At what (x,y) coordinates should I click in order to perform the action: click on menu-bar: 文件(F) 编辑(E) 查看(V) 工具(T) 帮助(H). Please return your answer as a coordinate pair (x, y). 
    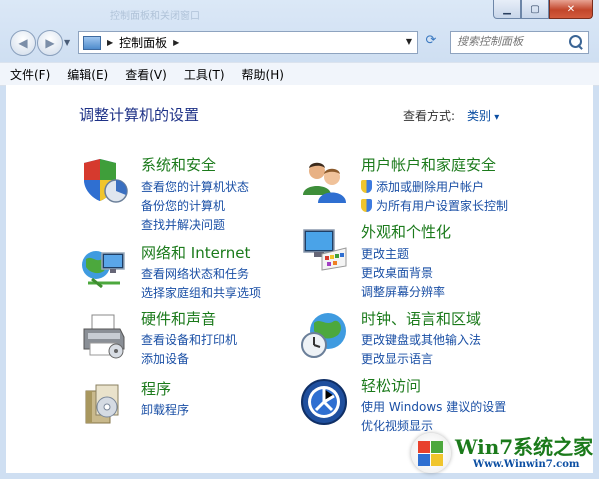
    Looking at the image, I should click on (299, 74).